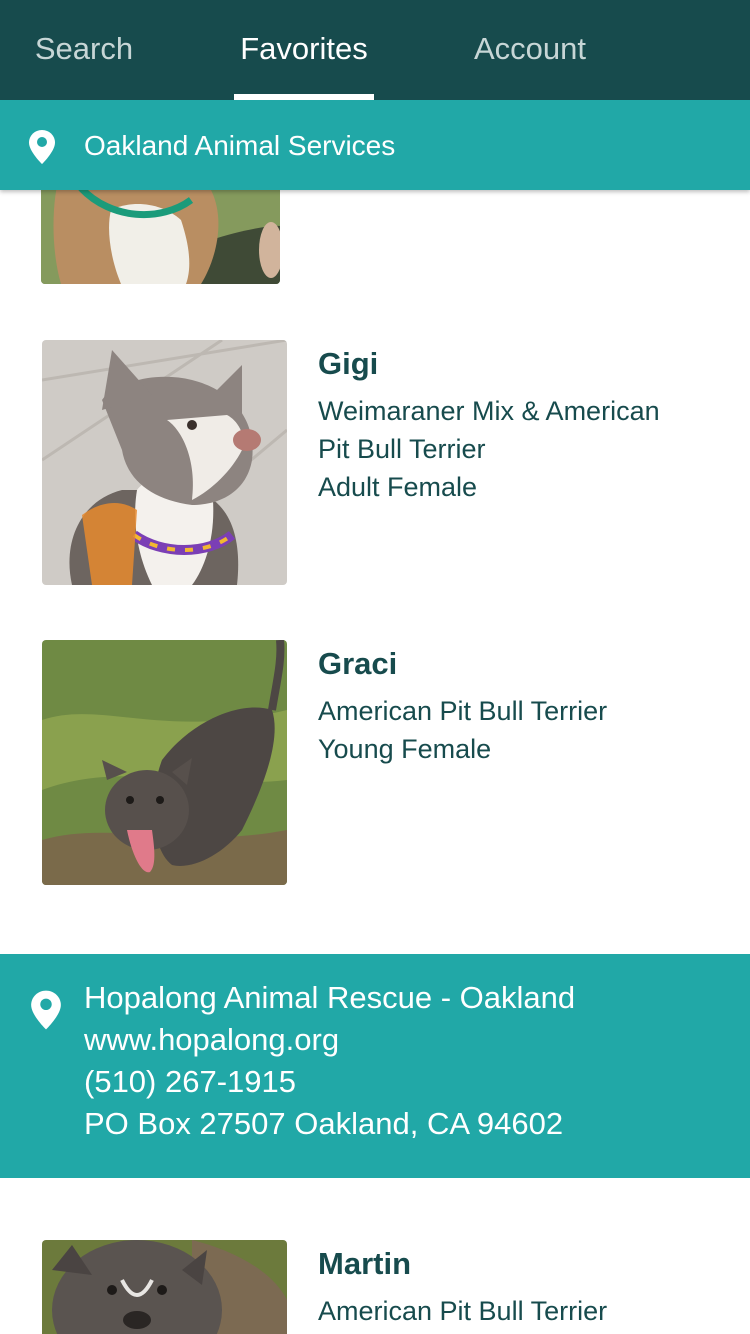 This screenshot has height=1334, width=750. Describe the element at coordinates (324, 1123) in the screenshot. I see `shelter-address: PO Box 27507 Oakland, CA 94602` at that location.